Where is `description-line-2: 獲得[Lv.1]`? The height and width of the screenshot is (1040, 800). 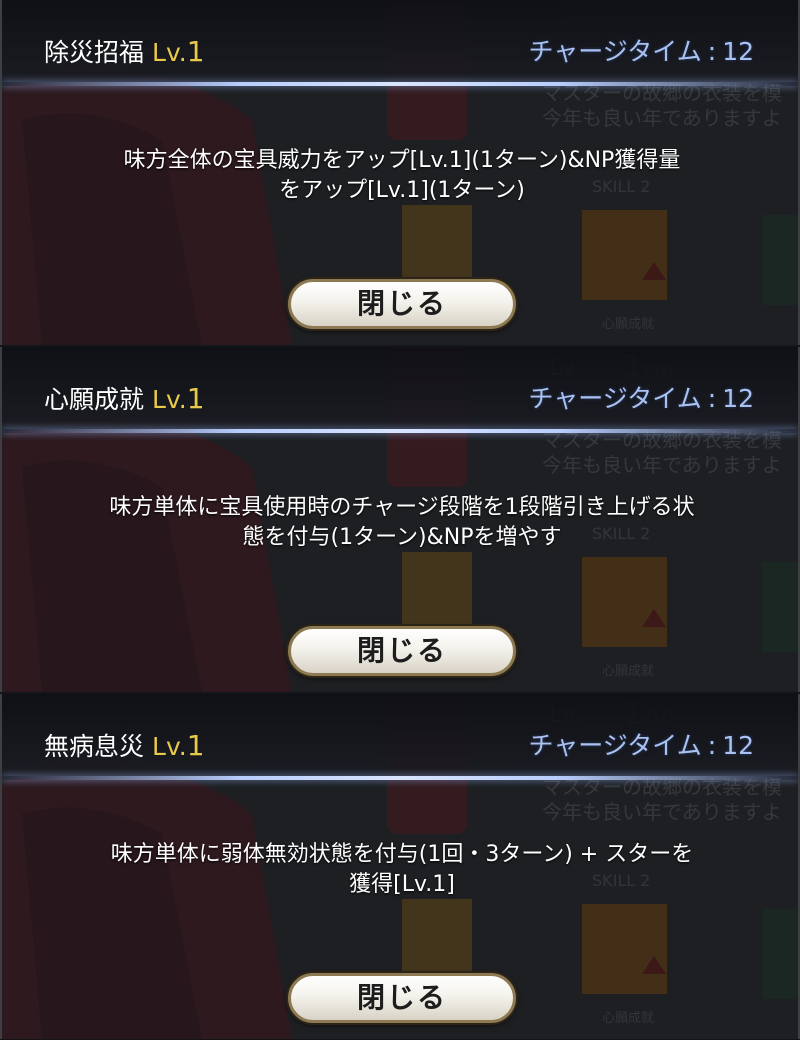
description-line-2: 獲得[Lv.1] is located at coordinates (402, 884).